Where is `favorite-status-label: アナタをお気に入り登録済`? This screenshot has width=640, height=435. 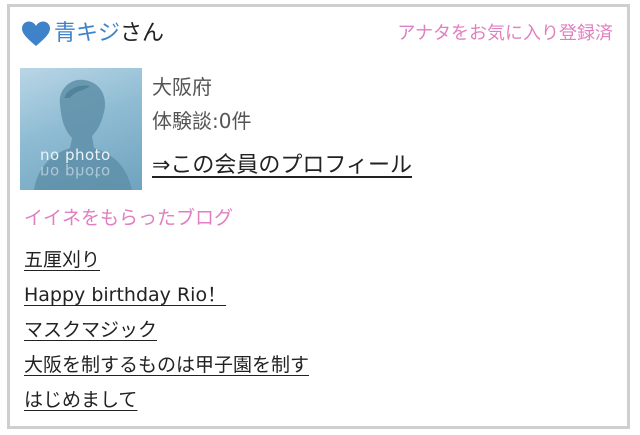 favorite-status-label: アナタをお気に入り登録済 is located at coordinates (505, 33).